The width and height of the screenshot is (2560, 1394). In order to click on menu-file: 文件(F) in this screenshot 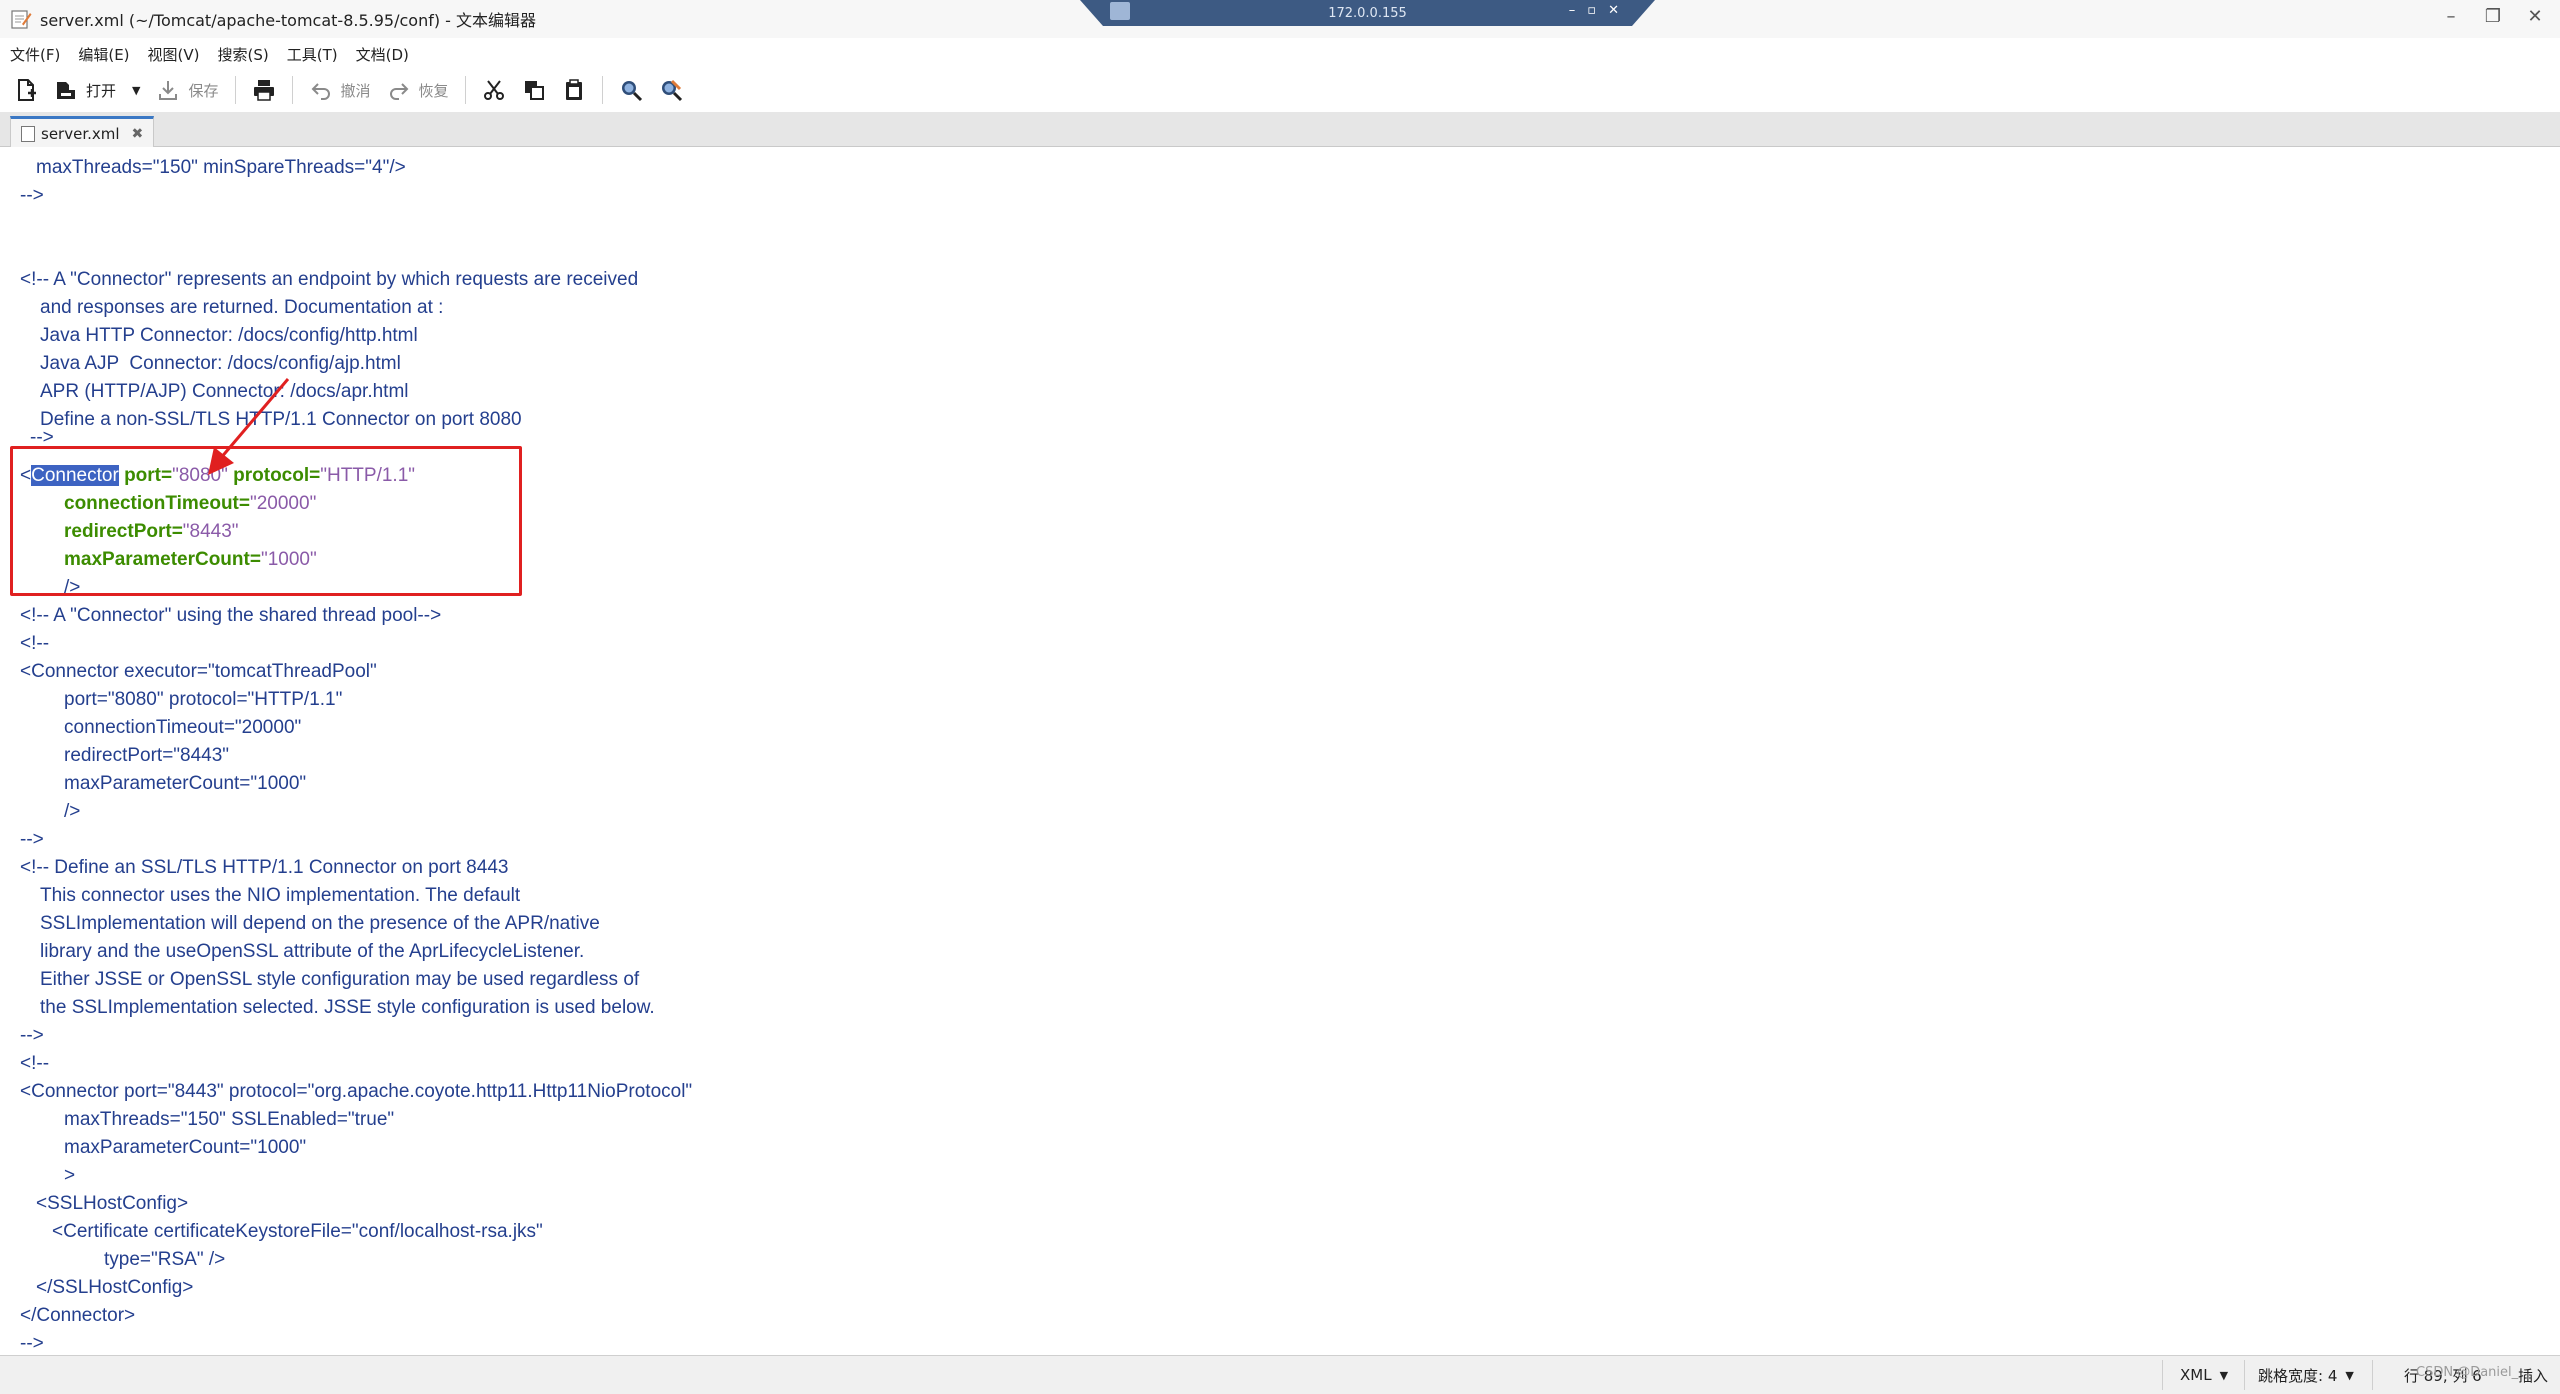, I will do `click(34, 54)`.